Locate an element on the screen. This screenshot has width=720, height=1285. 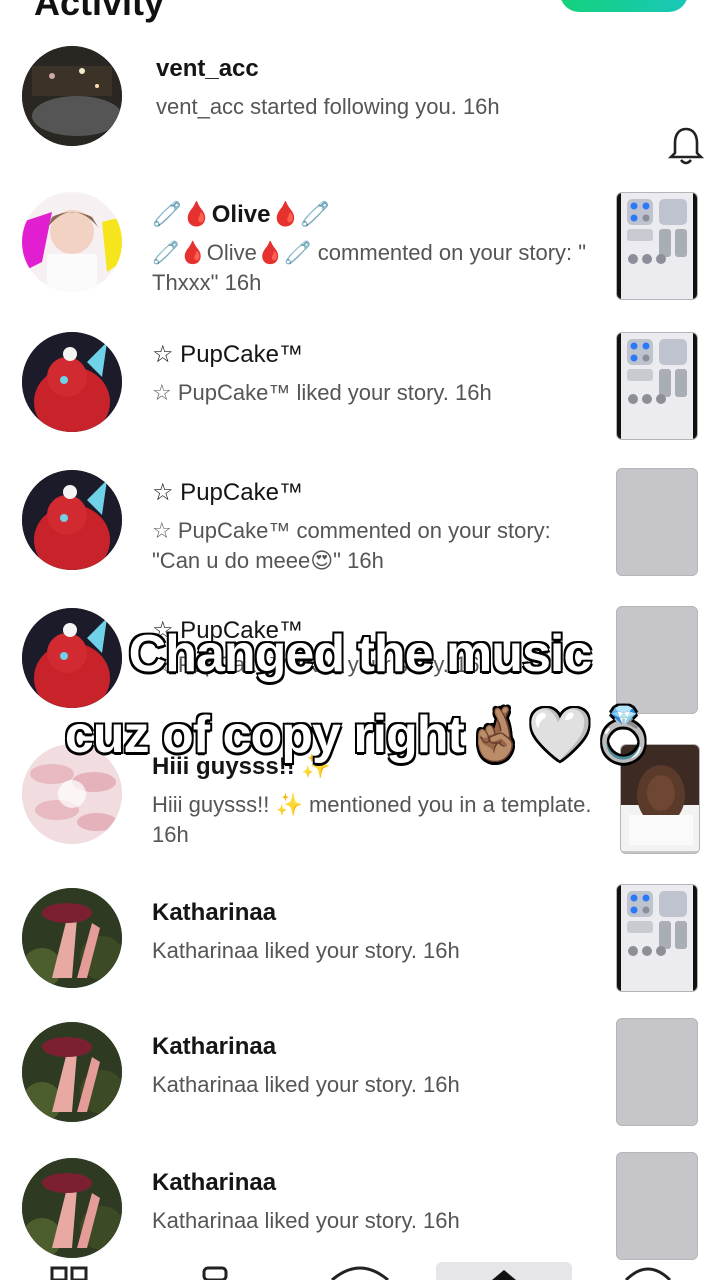
activity-tab is located at coordinates (504, 1271).